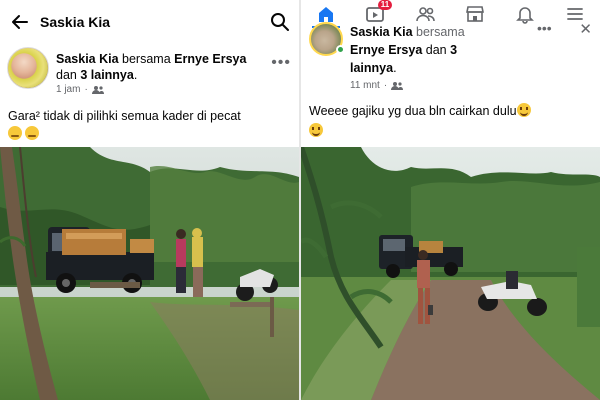 This screenshot has width=600, height=400. Describe the element at coordinates (340, 49) in the screenshot. I see `online-status-icon` at that location.